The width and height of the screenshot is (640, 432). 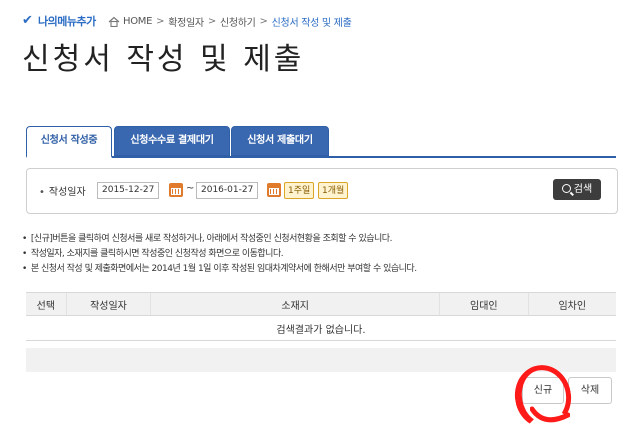 I want to click on breadcrumb-apply: 신청하기, so click(x=238, y=21).